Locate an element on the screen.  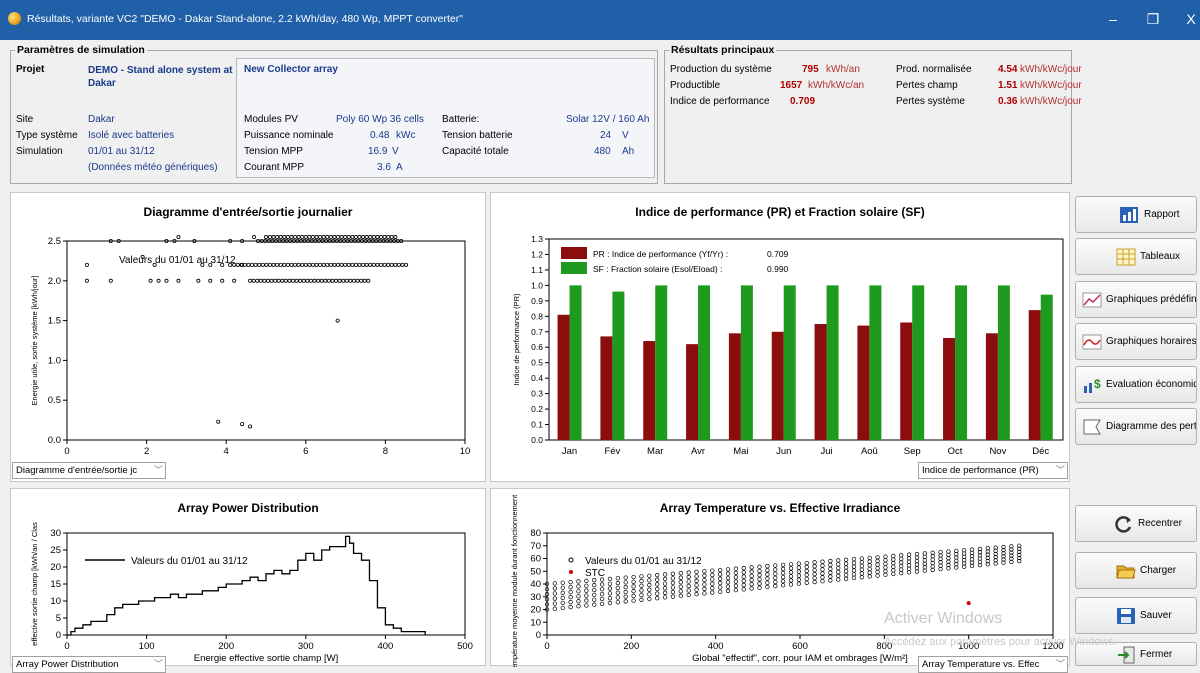
folder-open-icon is located at coordinates (1126, 572).